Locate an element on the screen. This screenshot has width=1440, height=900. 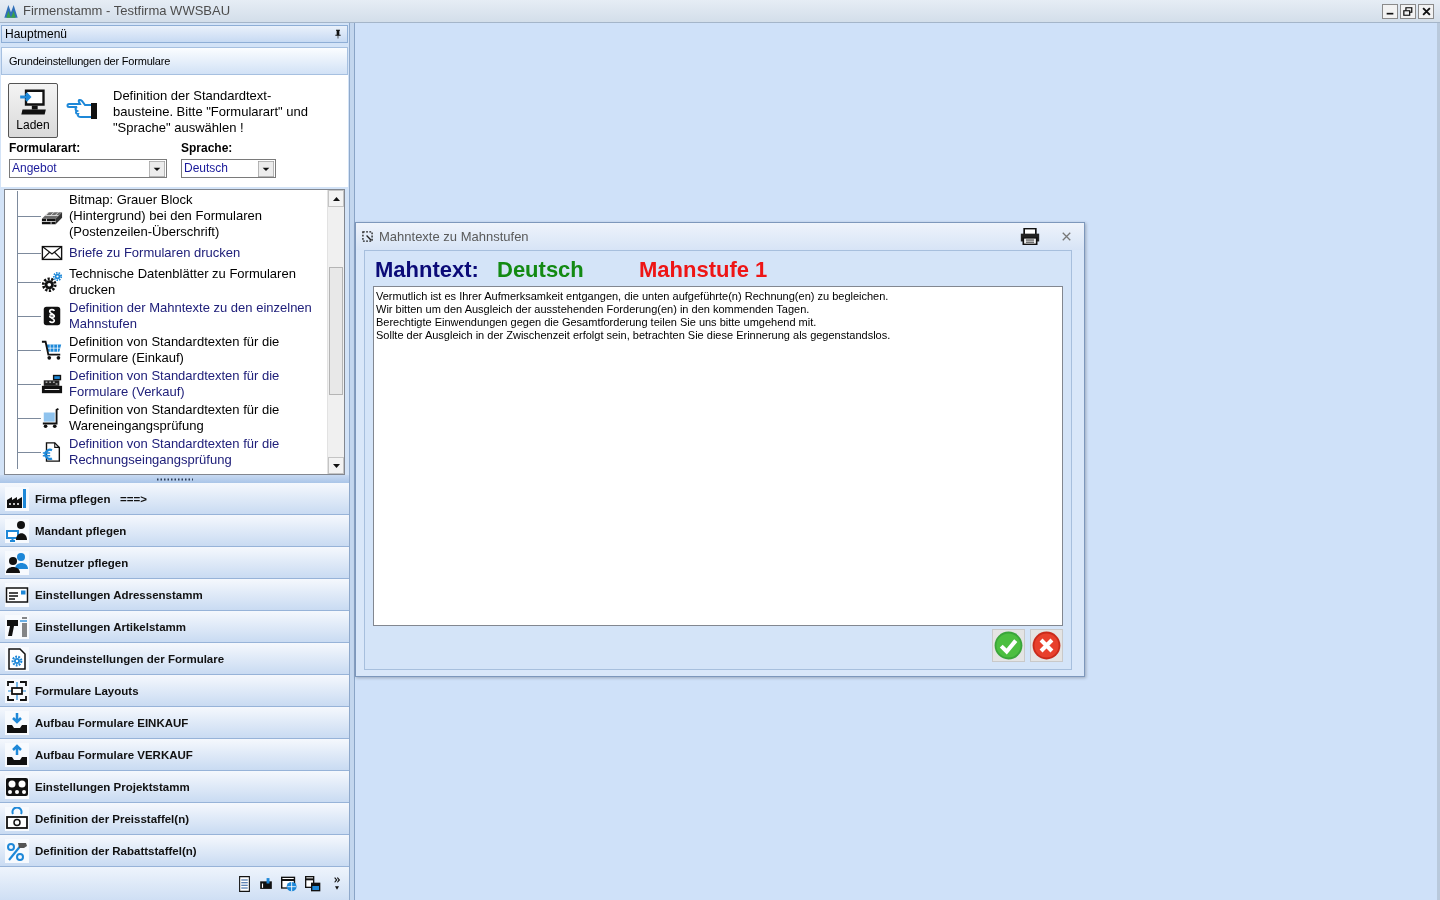
scroll-down-button is located at coordinates (336, 465).